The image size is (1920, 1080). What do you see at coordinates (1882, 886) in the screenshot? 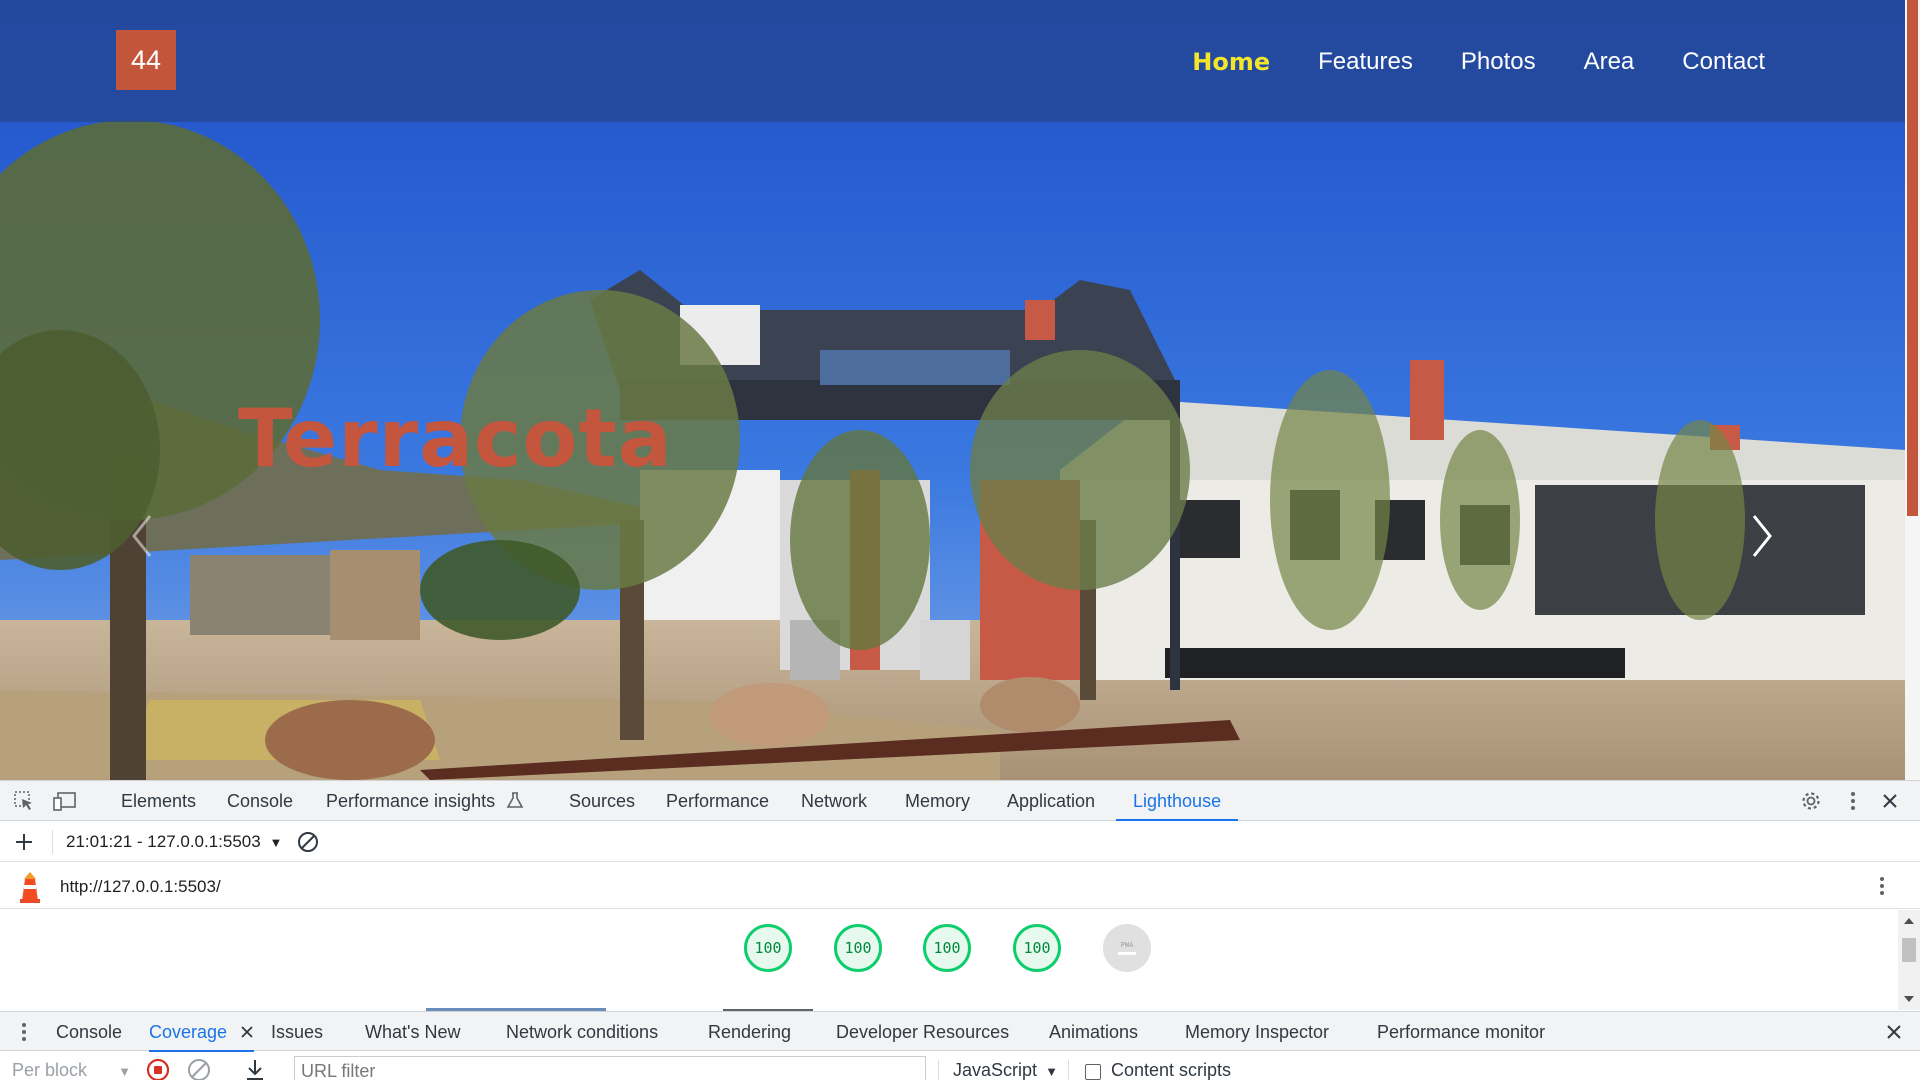
I see `report-menu-icon` at bounding box center [1882, 886].